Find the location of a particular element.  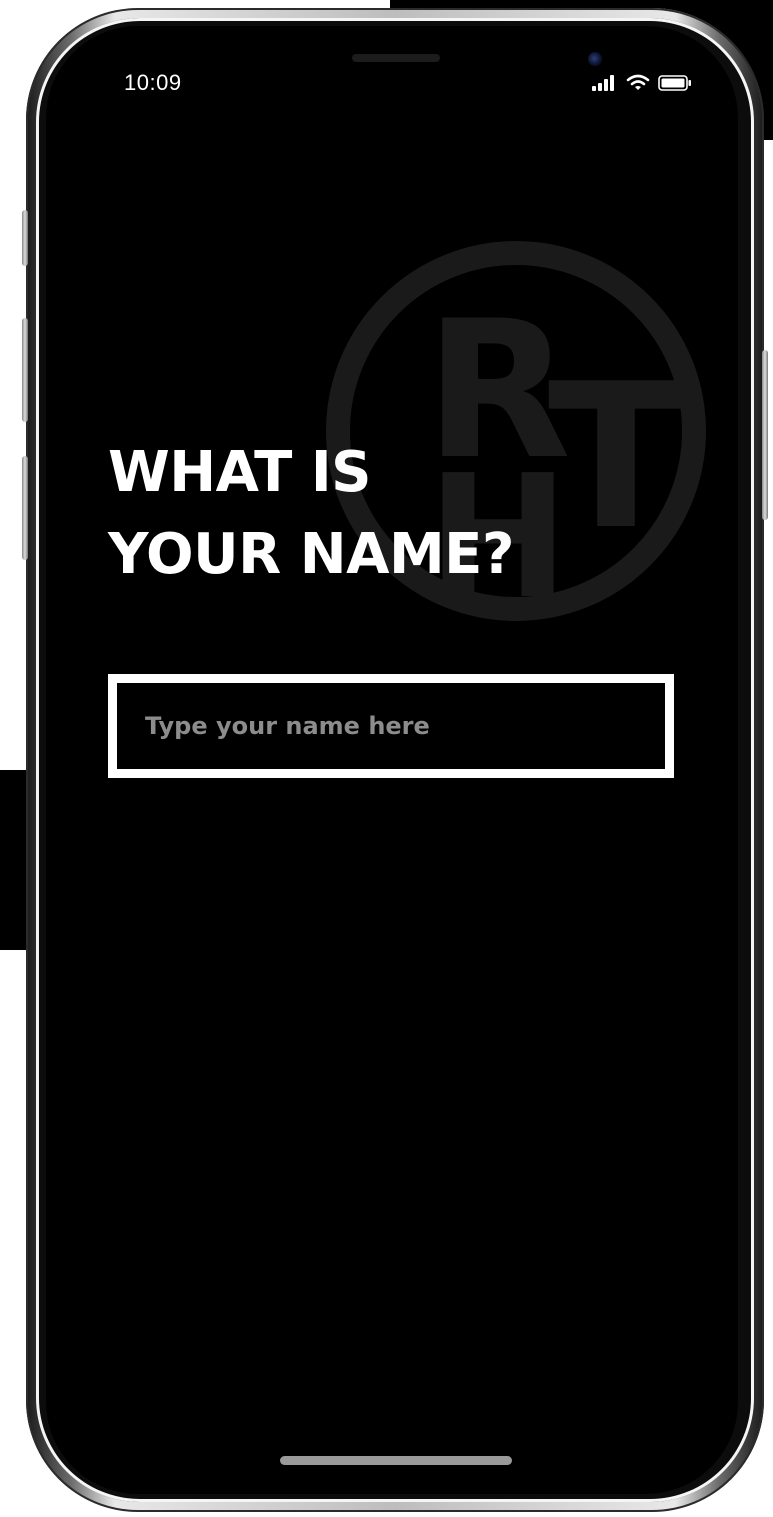

status-time: 10:09 is located at coordinates (153, 82).